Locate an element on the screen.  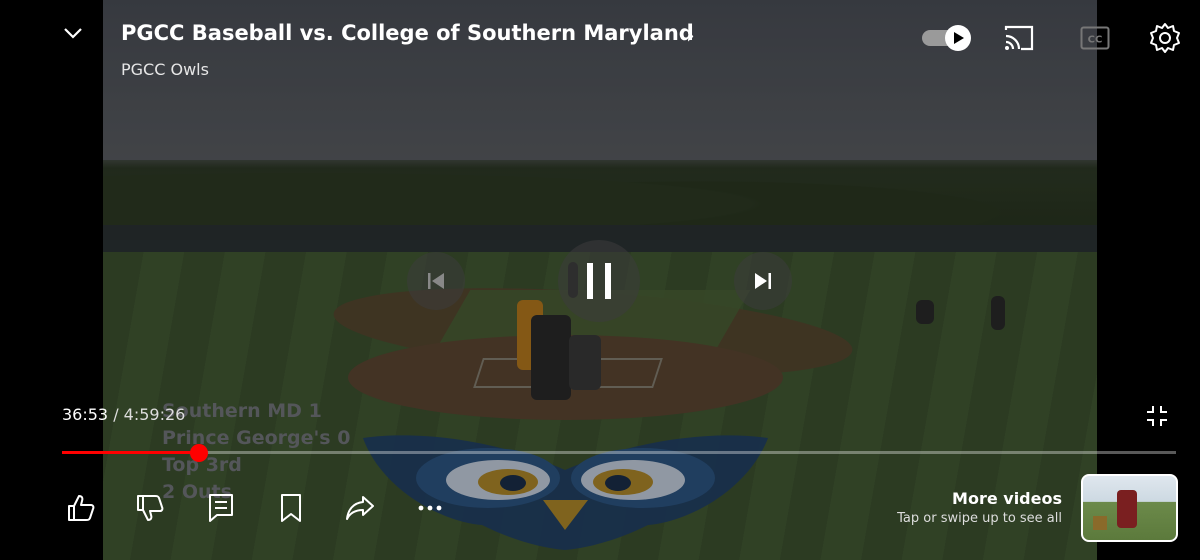
score-line-away: Southern MD 1 is located at coordinates (242, 411).